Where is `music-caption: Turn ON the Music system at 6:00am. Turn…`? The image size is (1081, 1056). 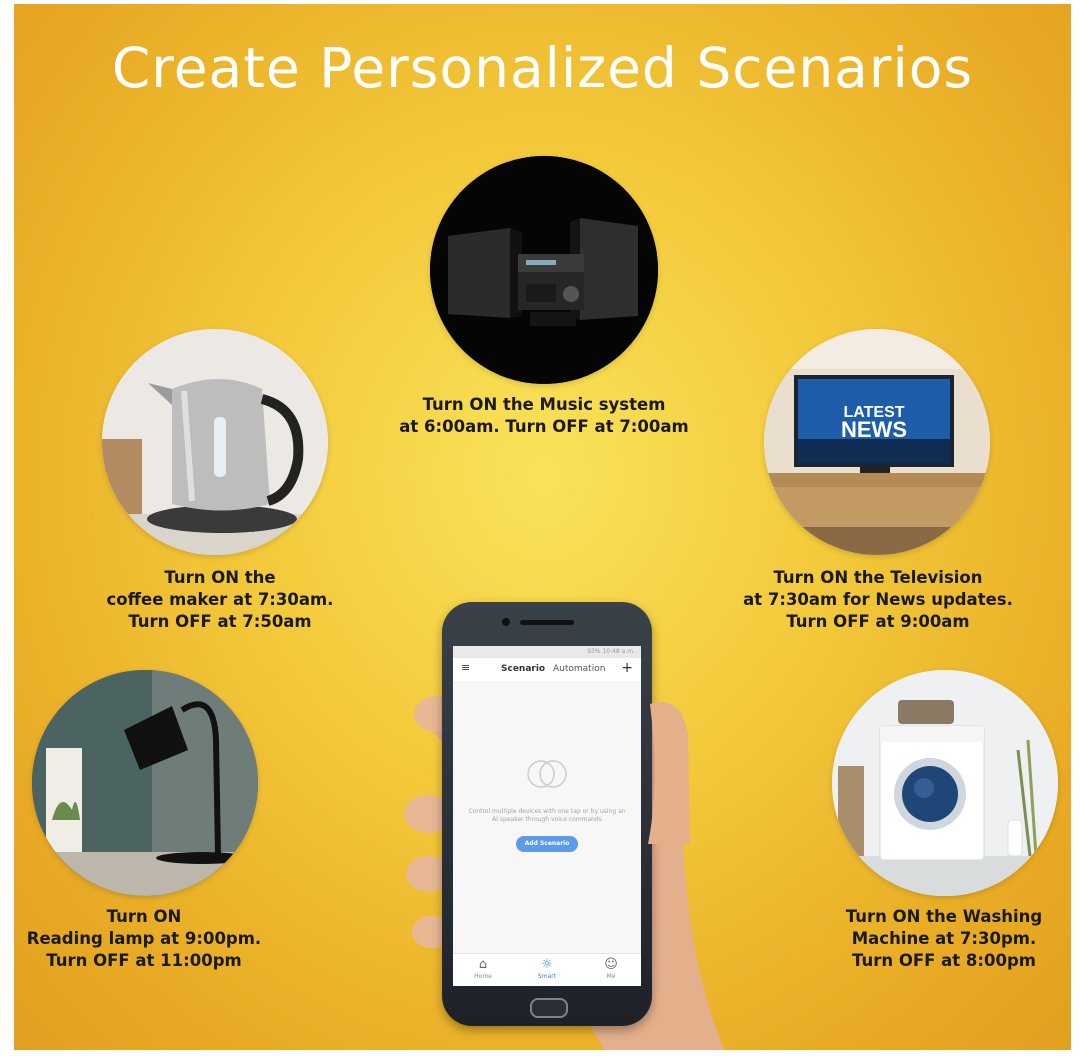 music-caption: Turn ON the Music system at 6:00am. Turn… is located at coordinates (544, 416).